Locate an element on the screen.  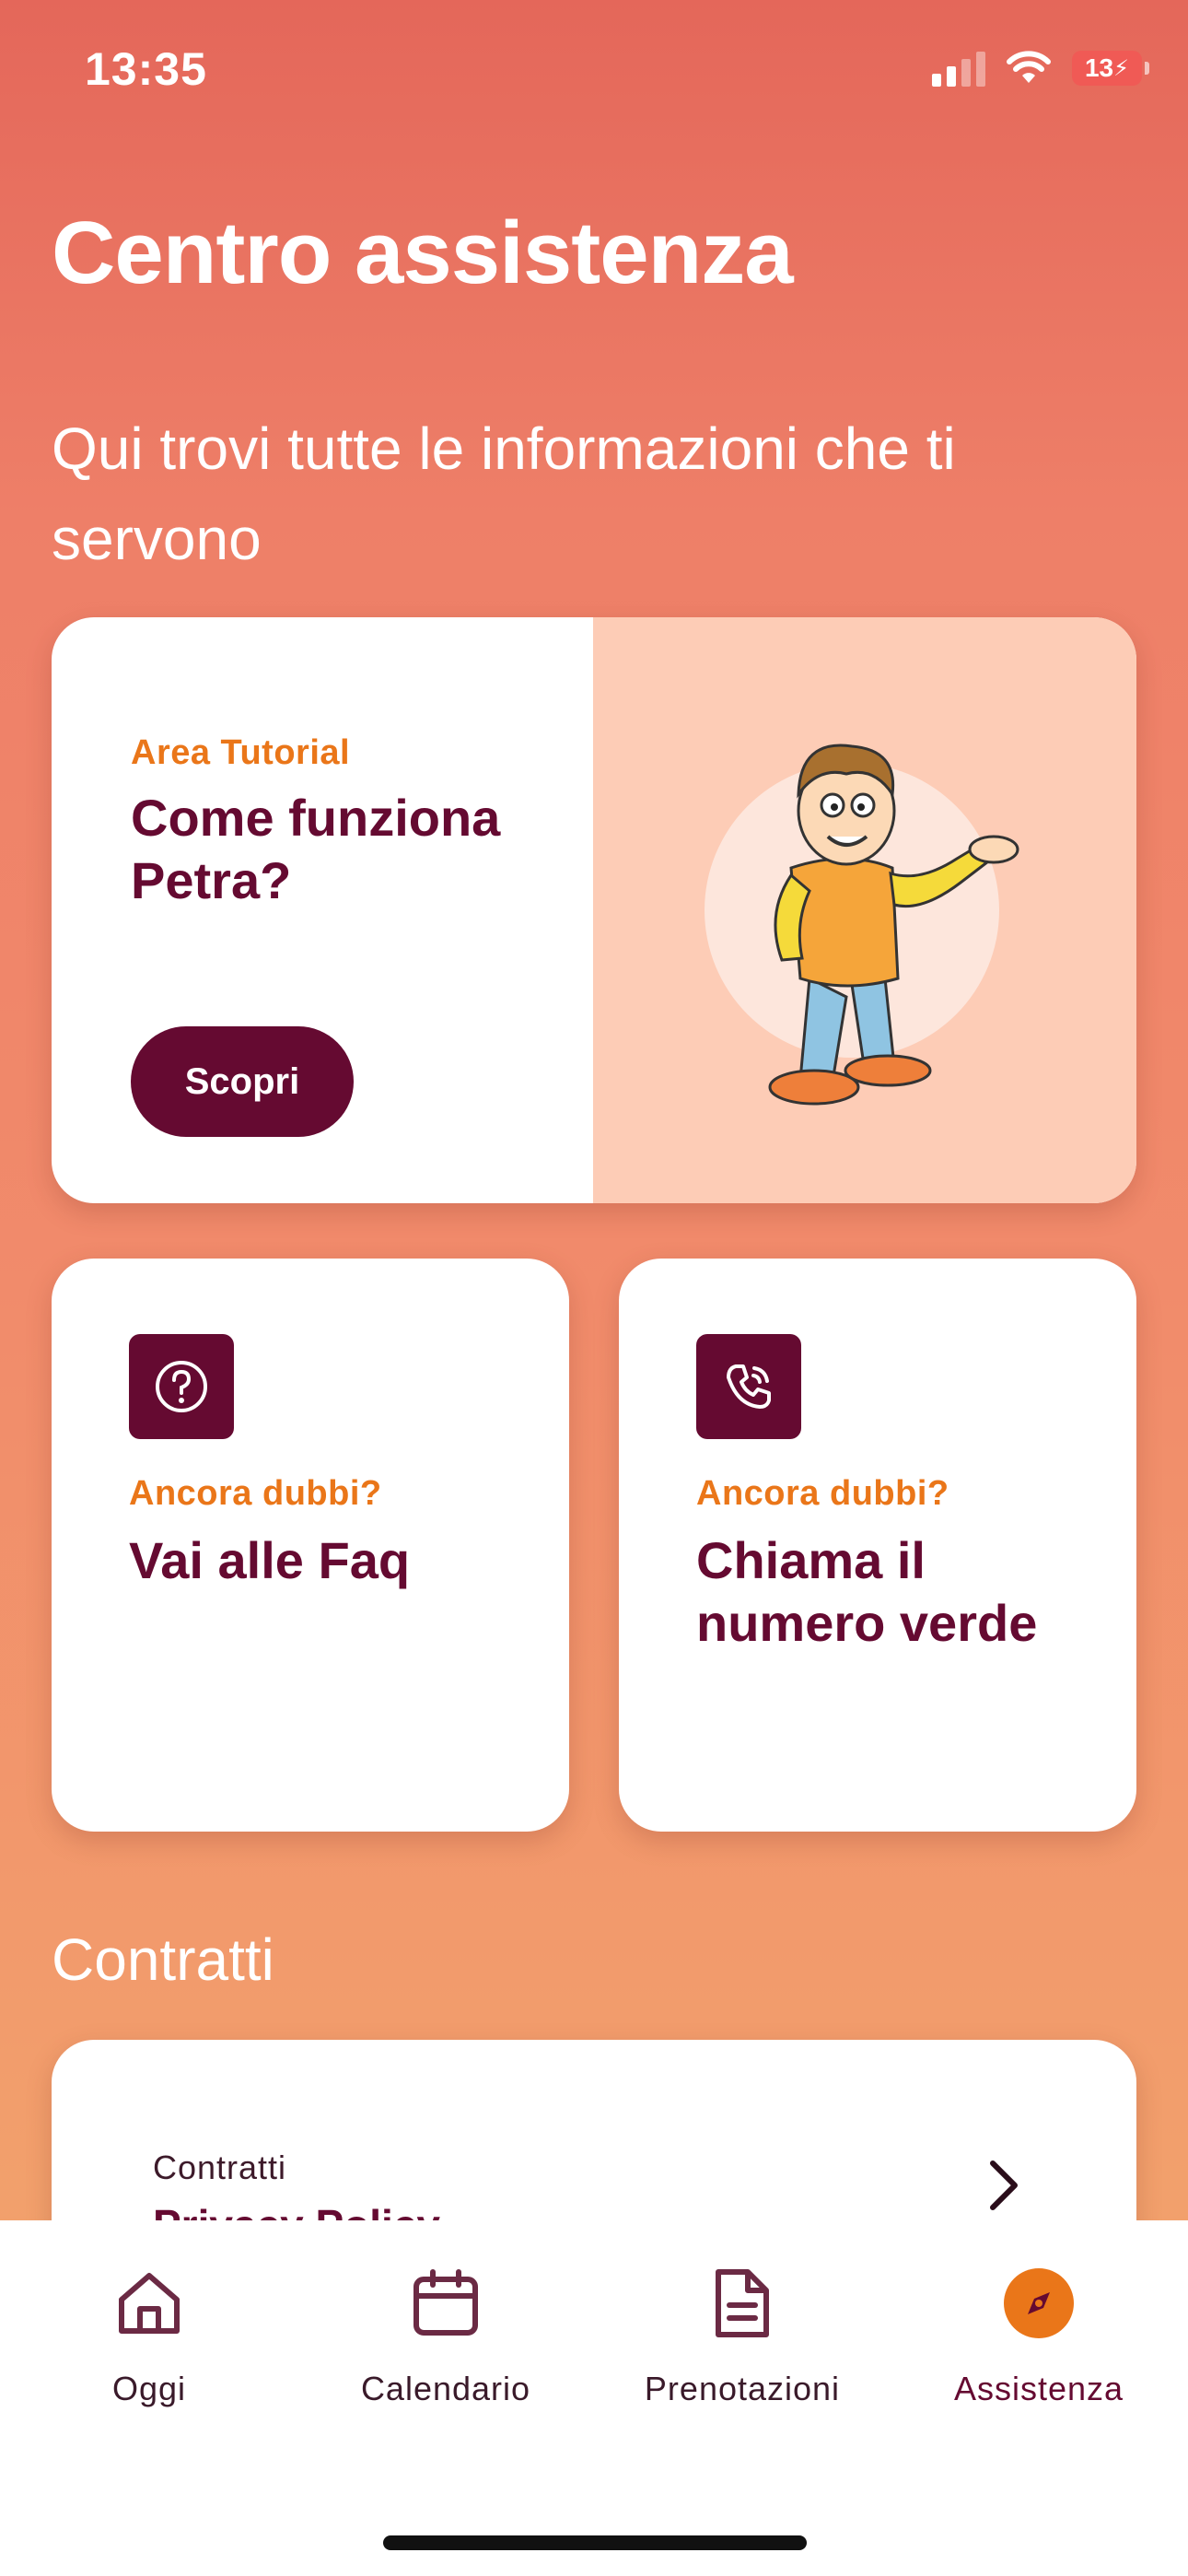
call-card: Ancora dubbi? Chiama il numero verde is located at coordinates (877, 1545).